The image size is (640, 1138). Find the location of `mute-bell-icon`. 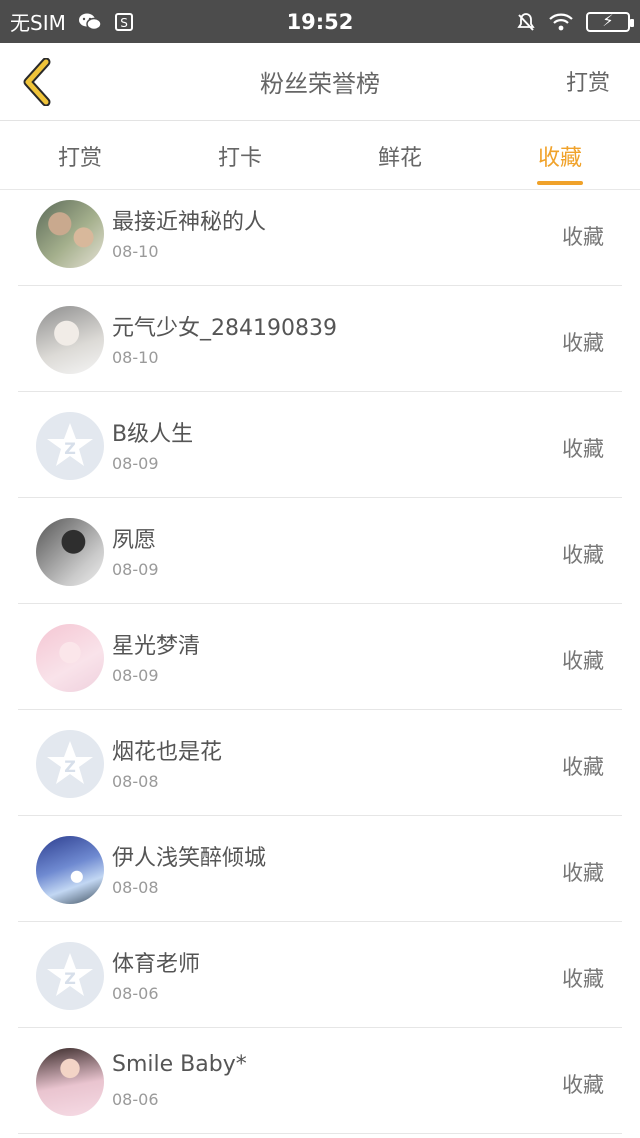

mute-bell-icon is located at coordinates (526, 22).